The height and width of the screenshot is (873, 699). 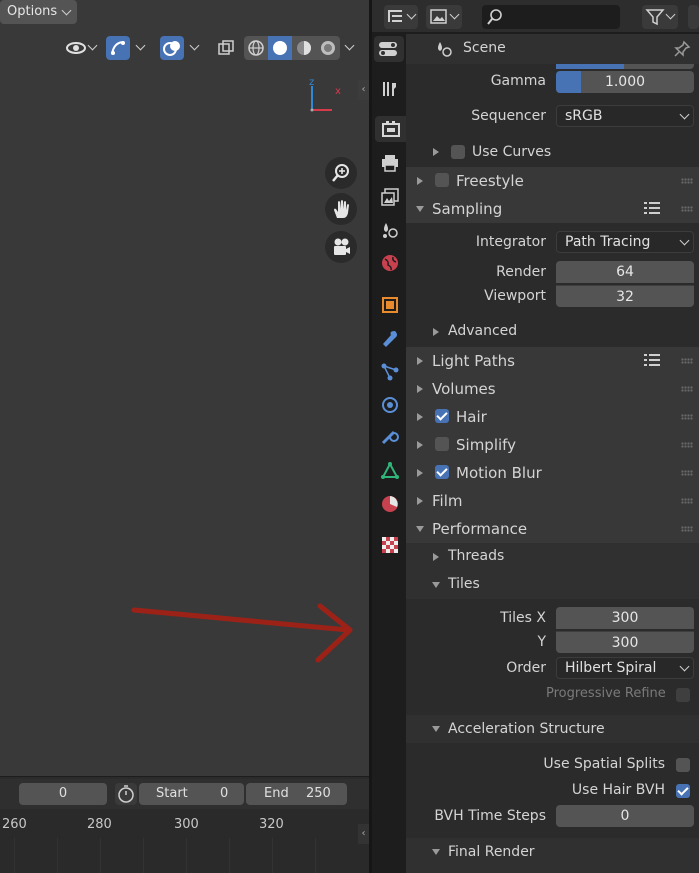 What do you see at coordinates (442, 472) in the screenshot?
I see `motion-blur-checkbox` at bounding box center [442, 472].